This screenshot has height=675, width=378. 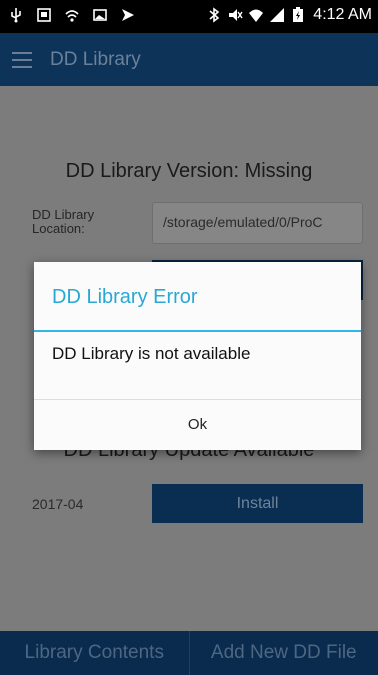 What do you see at coordinates (257, 503) in the screenshot?
I see `install-button: Install` at bounding box center [257, 503].